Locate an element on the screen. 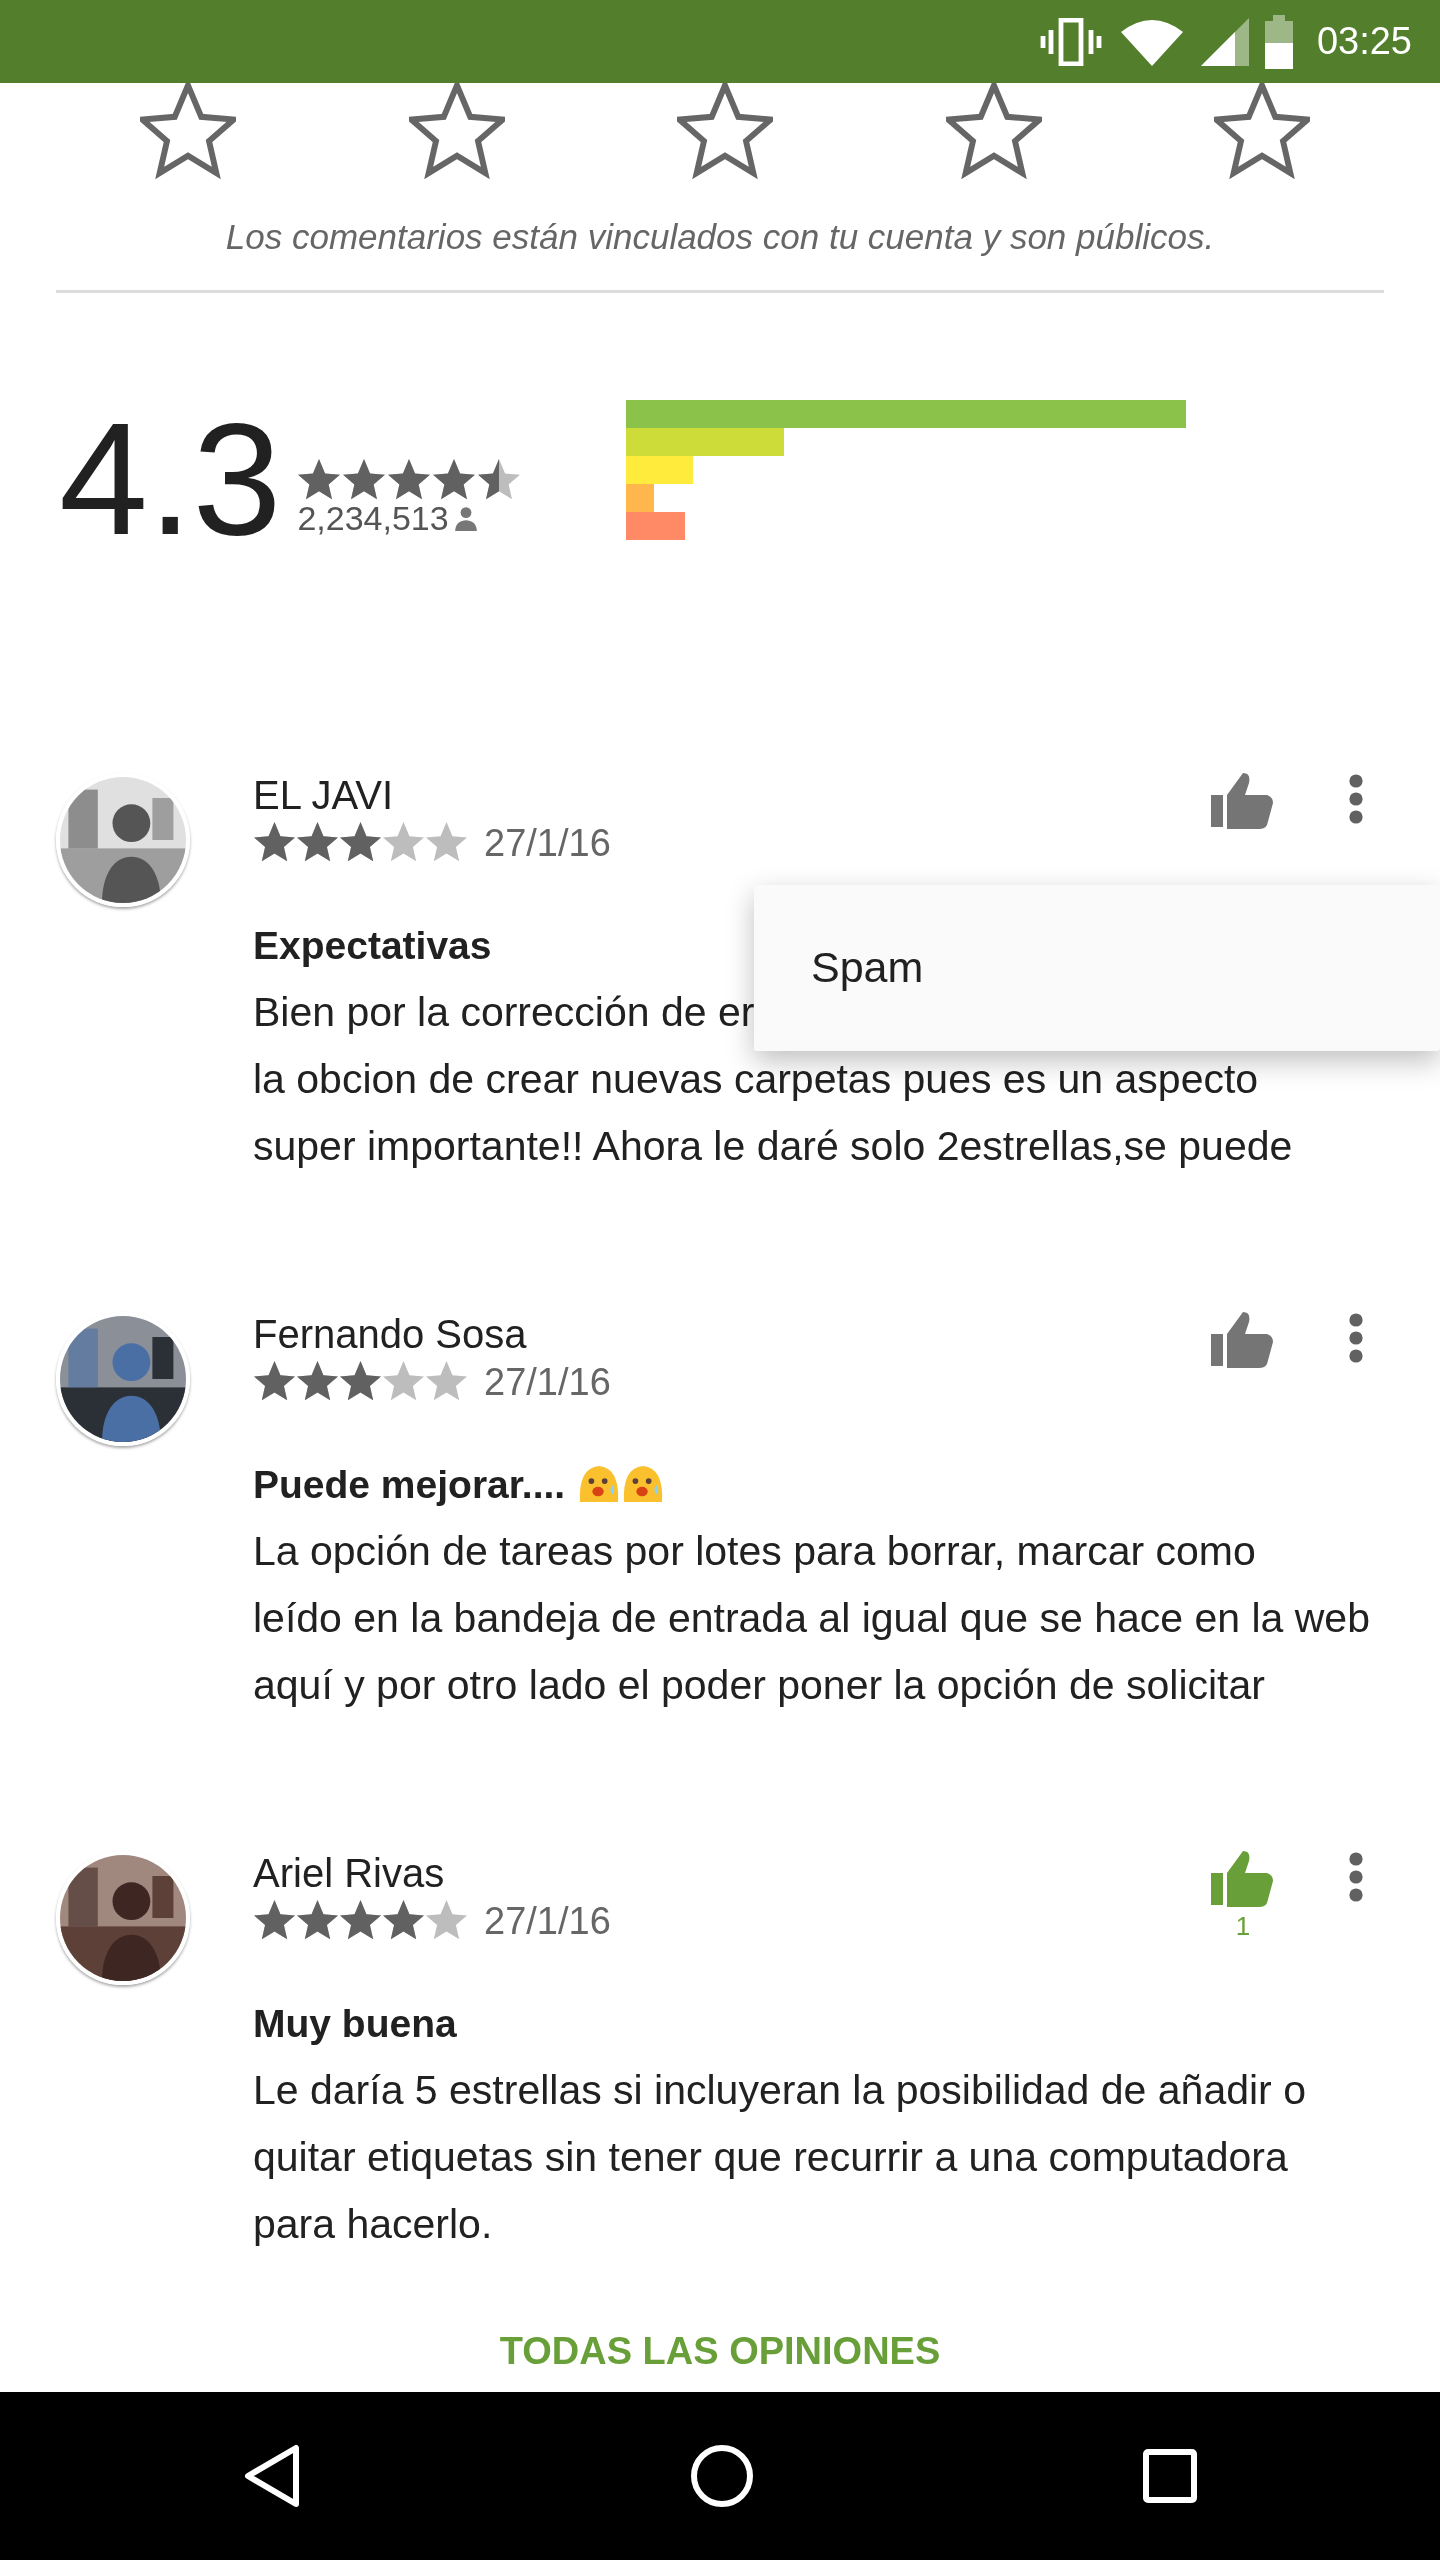 The image size is (1440, 2560). person-icon is located at coordinates (465, 517).